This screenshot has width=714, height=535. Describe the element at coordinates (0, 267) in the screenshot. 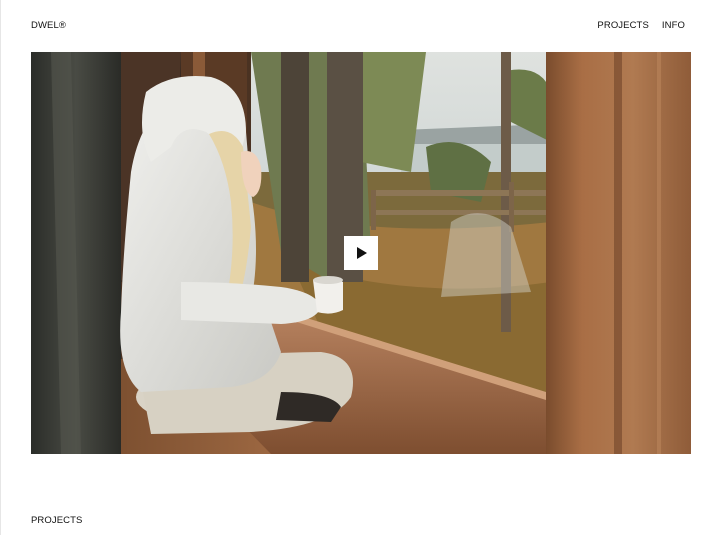

I see `page-edge-divider` at that location.